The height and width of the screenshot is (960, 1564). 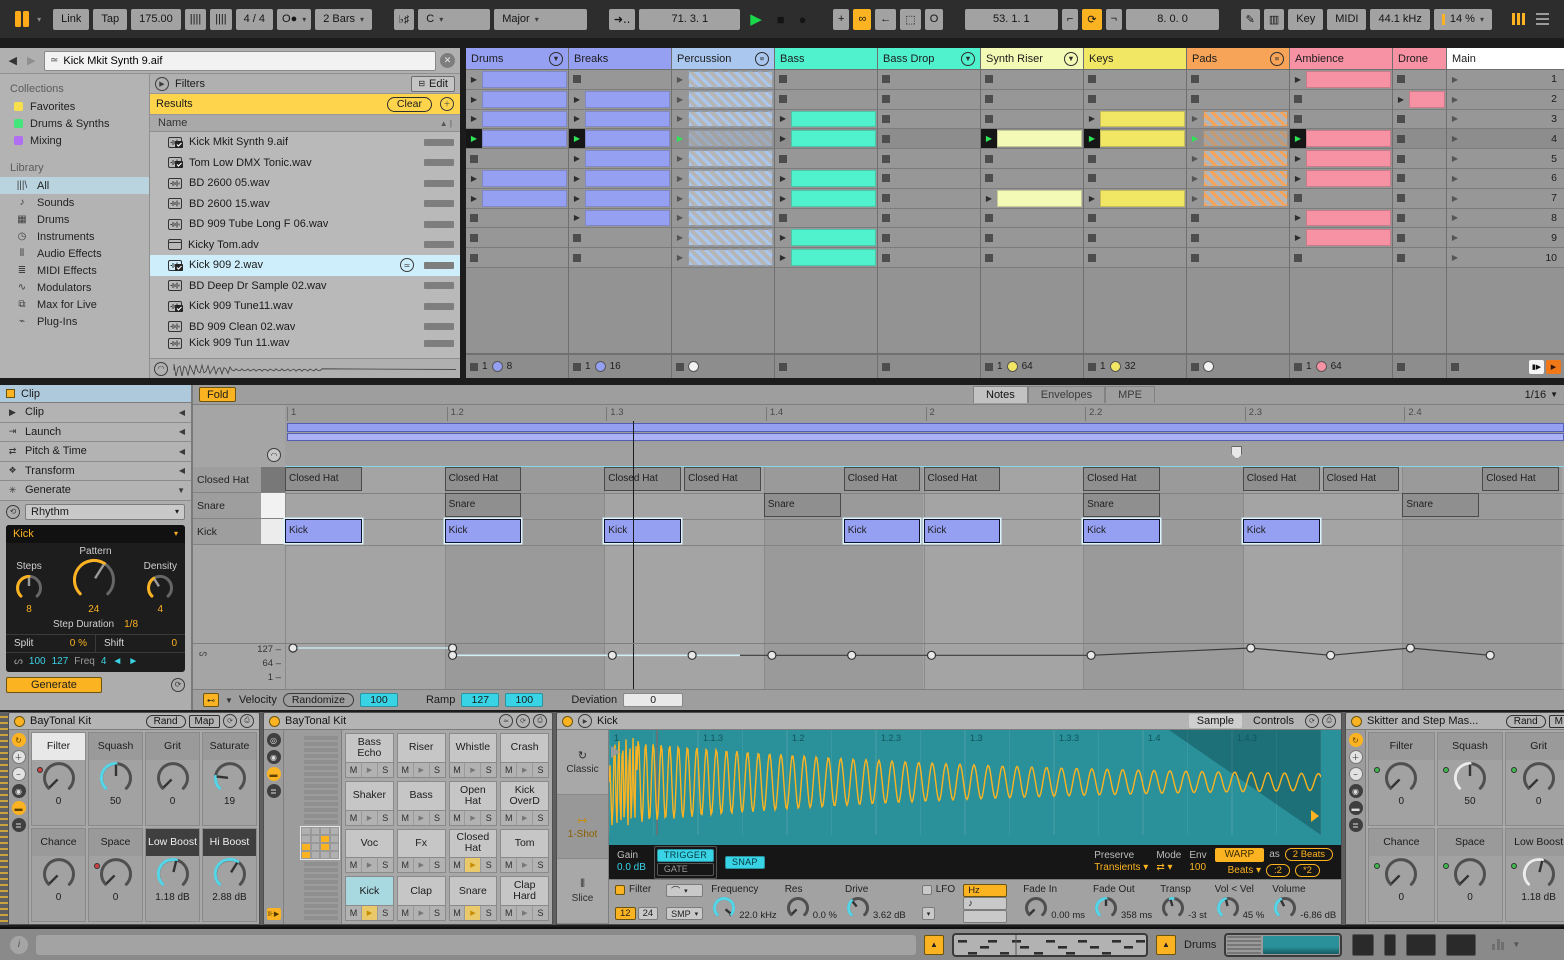 What do you see at coordinates (1070, 19) in the screenshot?
I see `punch-in-button: ⌐` at bounding box center [1070, 19].